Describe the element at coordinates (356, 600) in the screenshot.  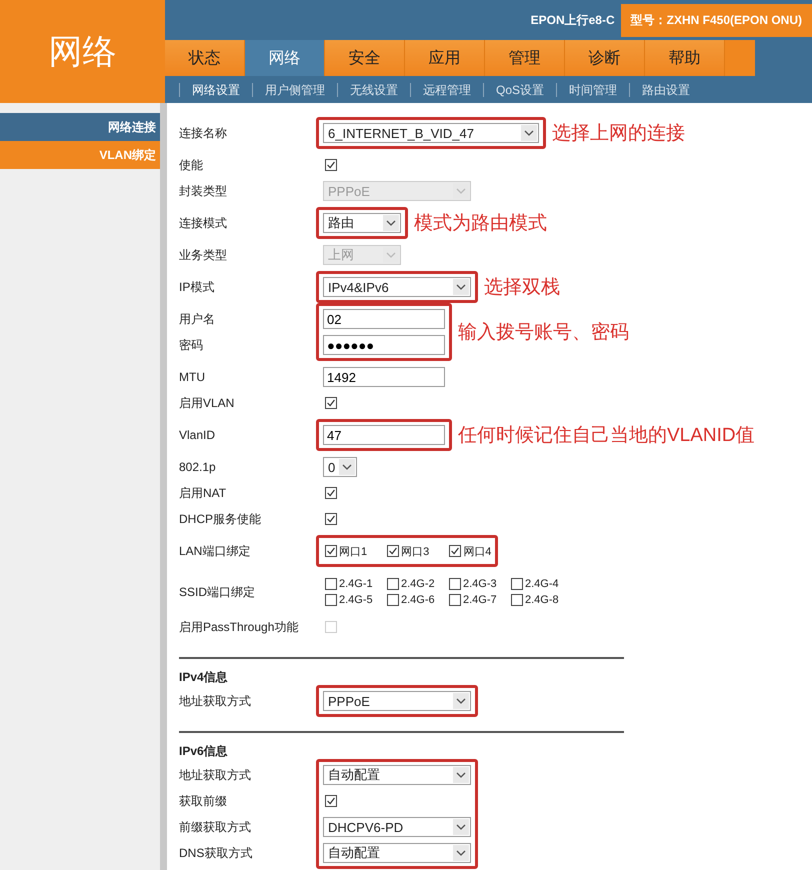
I see `checkbox-label: 2.4G-5` at that location.